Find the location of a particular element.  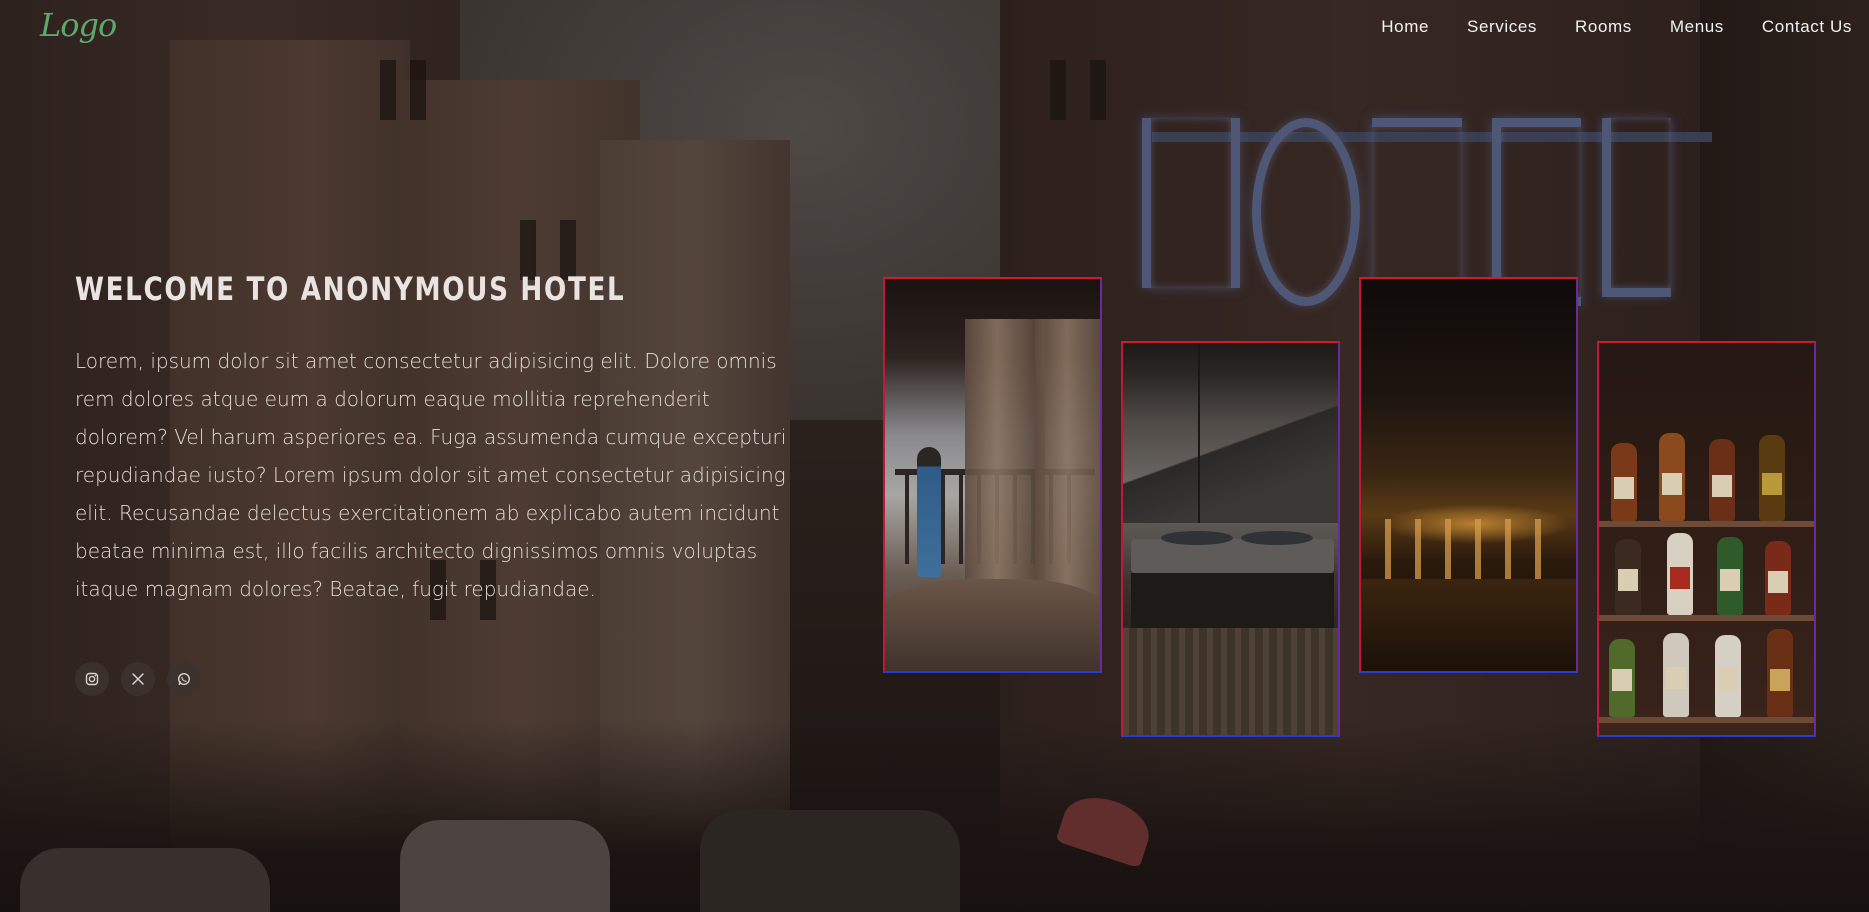

whatsapp-link is located at coordinates (184, 679).